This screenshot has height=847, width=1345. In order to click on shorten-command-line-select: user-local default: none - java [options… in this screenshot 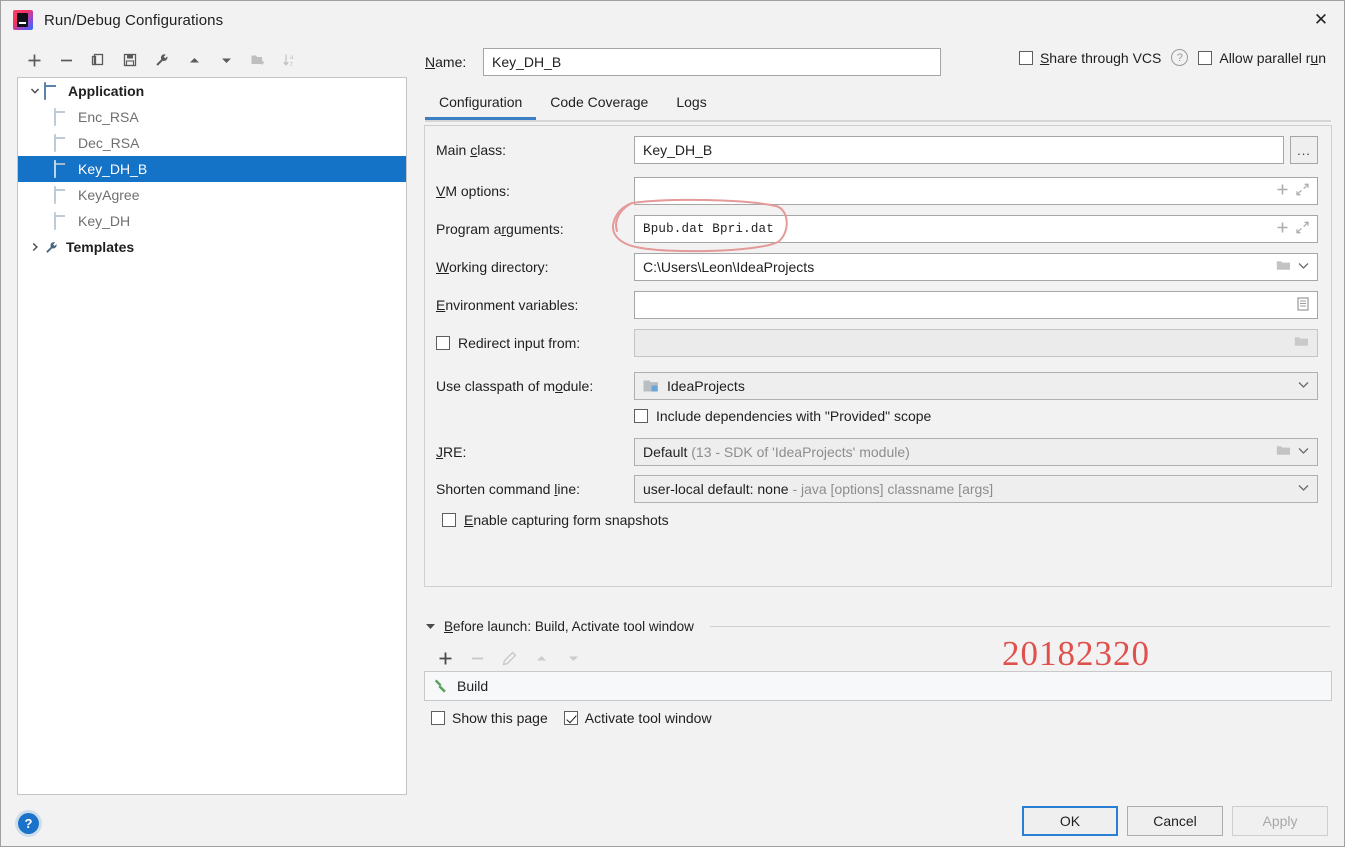, I will do `click(976, 489)`.